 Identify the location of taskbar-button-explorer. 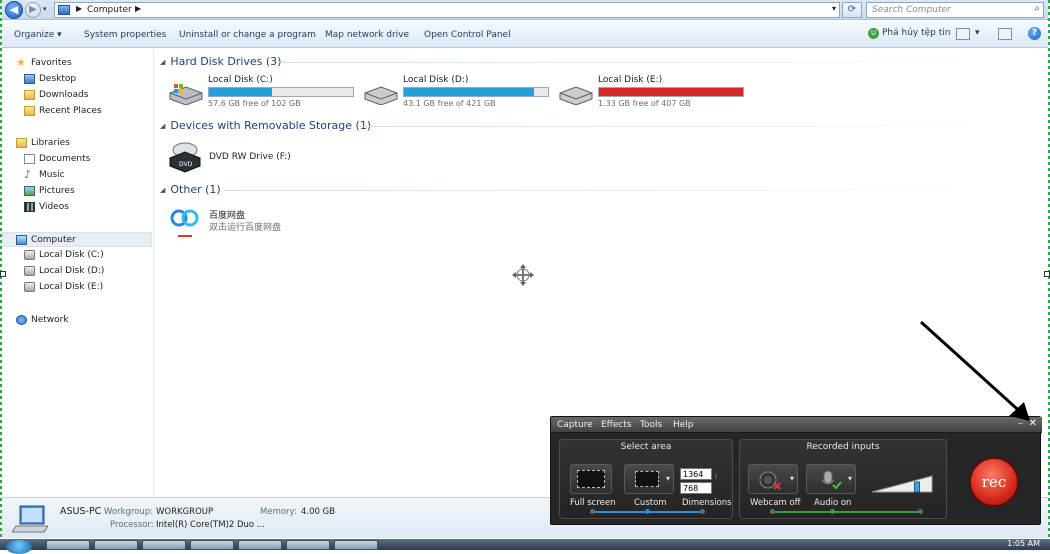
(116, 545).